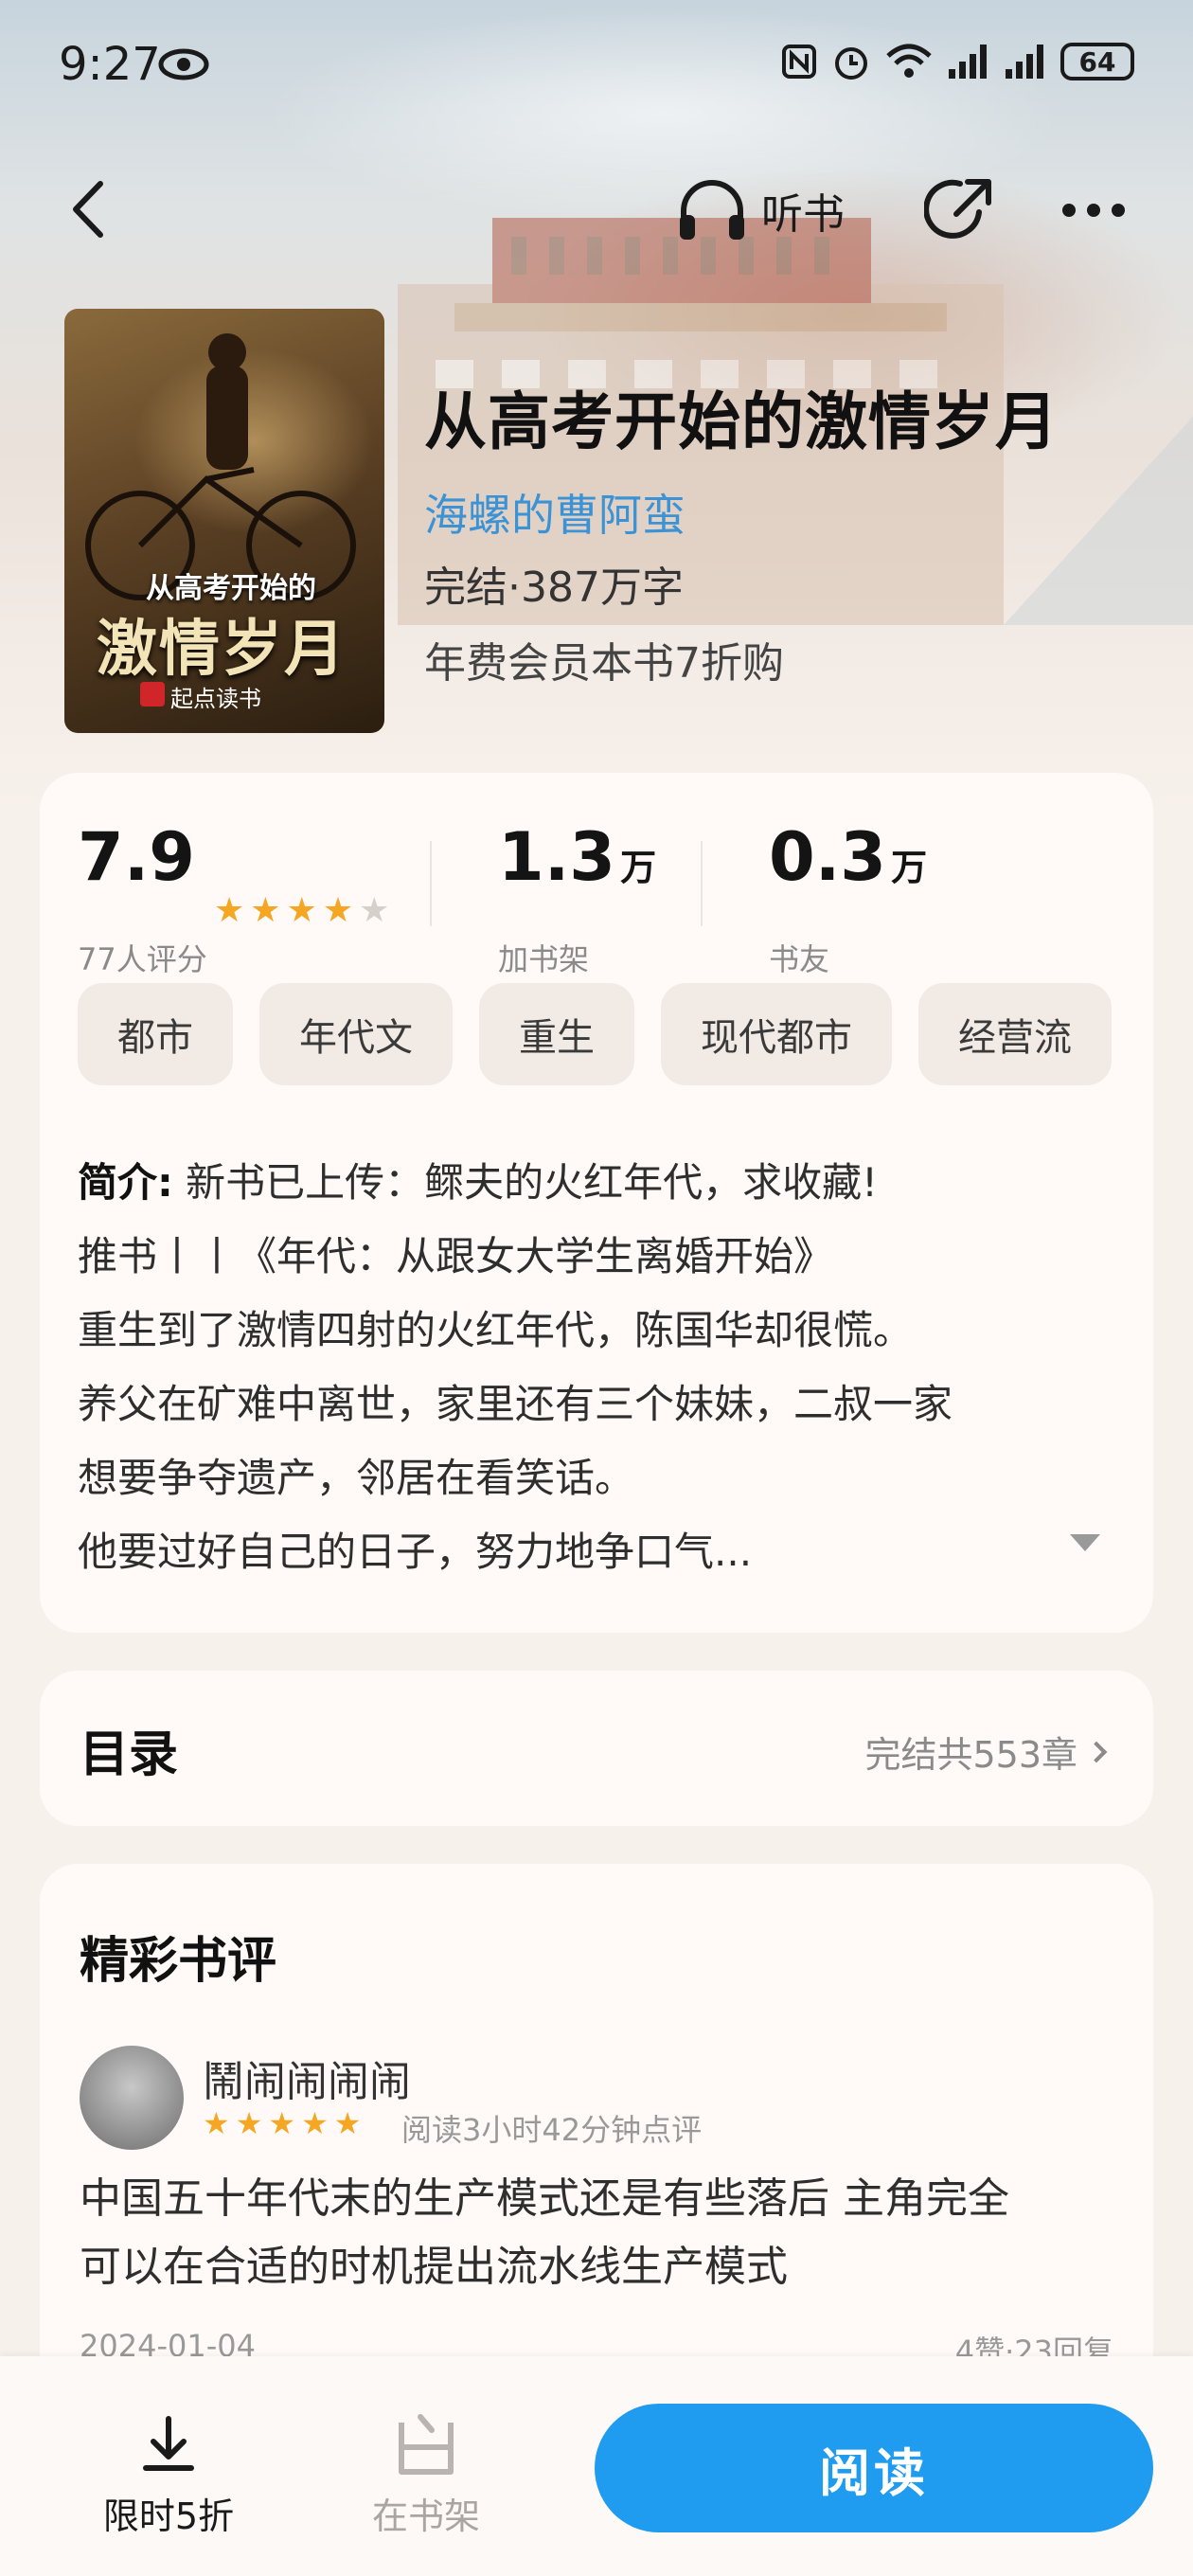  Describe the element at coordinates (515, 1404) in the screenshot. I see `intro-line: 养父在矿难中离世，家里还有三个妹妹，二叔一家` at that location.